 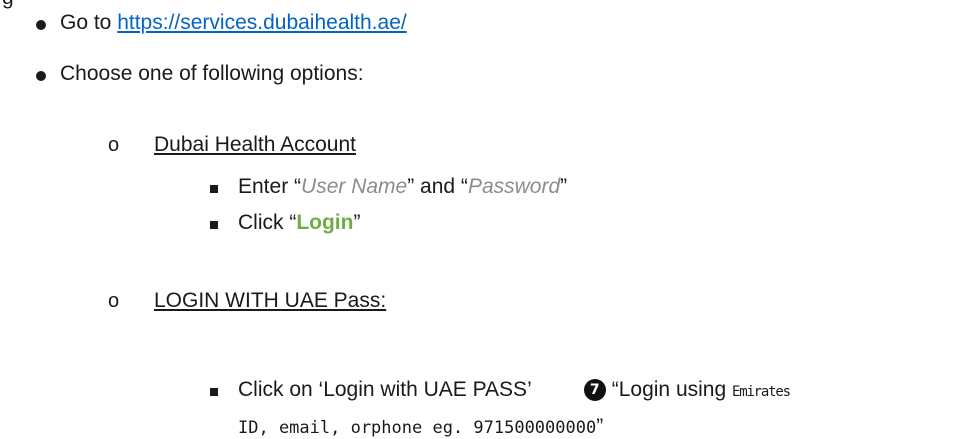 I want to click on instruction-text: Click “, so click(x=267, y=222).